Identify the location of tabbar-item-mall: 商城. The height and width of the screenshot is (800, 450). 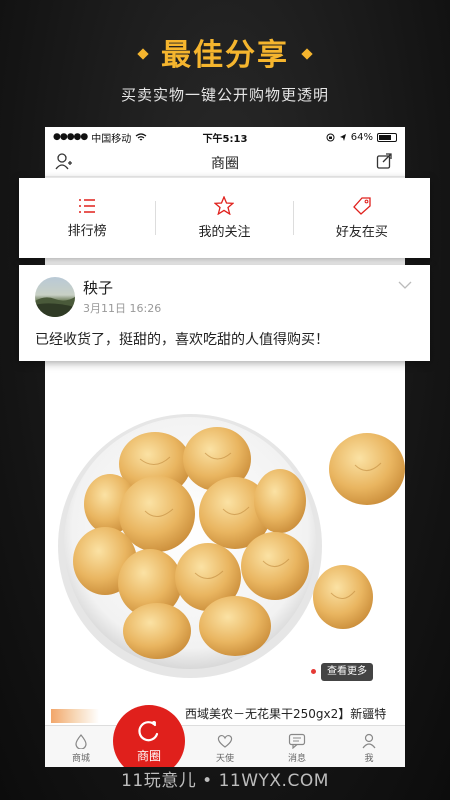
(81, 746).